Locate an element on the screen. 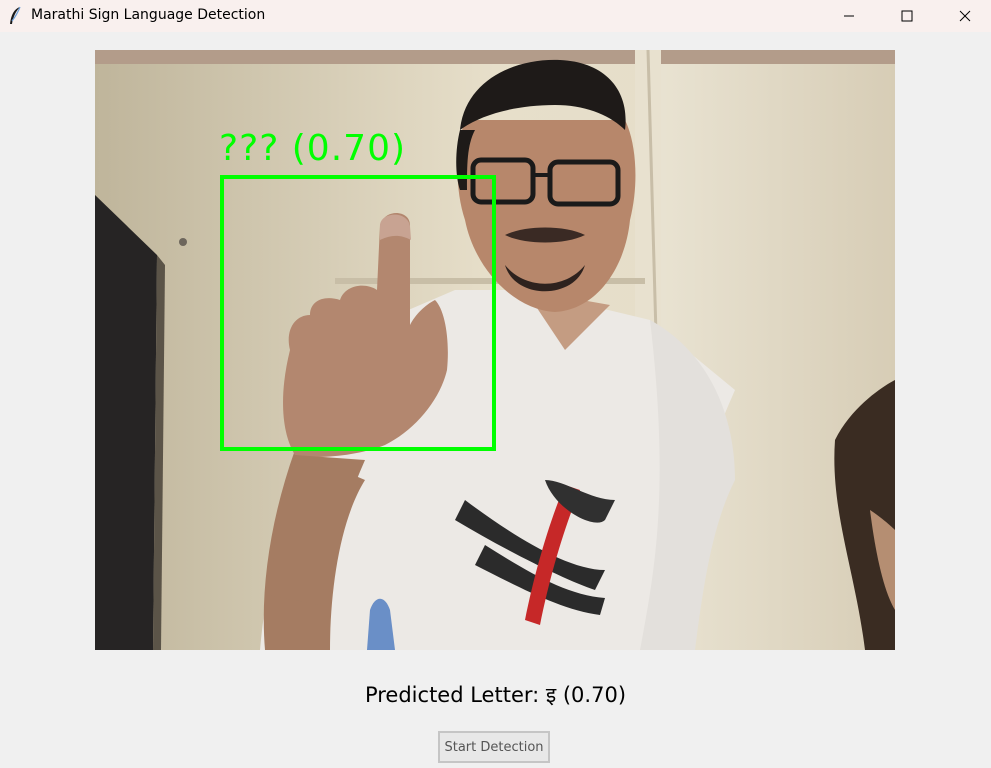  maximize-icon is located at coordinates (907, 16).